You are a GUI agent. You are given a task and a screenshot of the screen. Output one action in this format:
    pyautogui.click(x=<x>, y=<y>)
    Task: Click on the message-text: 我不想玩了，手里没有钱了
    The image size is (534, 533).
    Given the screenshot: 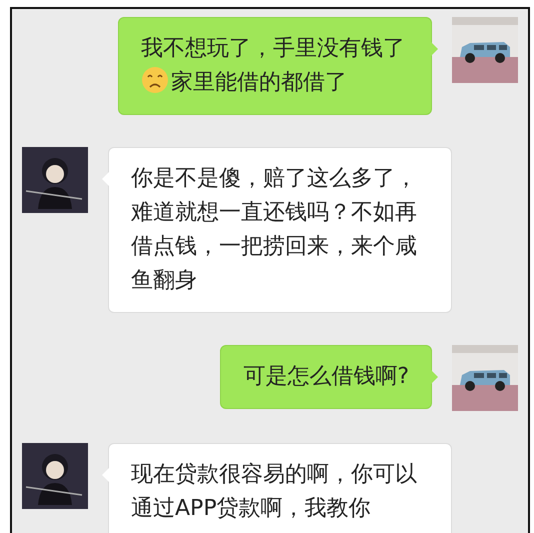 What is the action you would take?
    pyautogui.click(x=273, y=48)
    